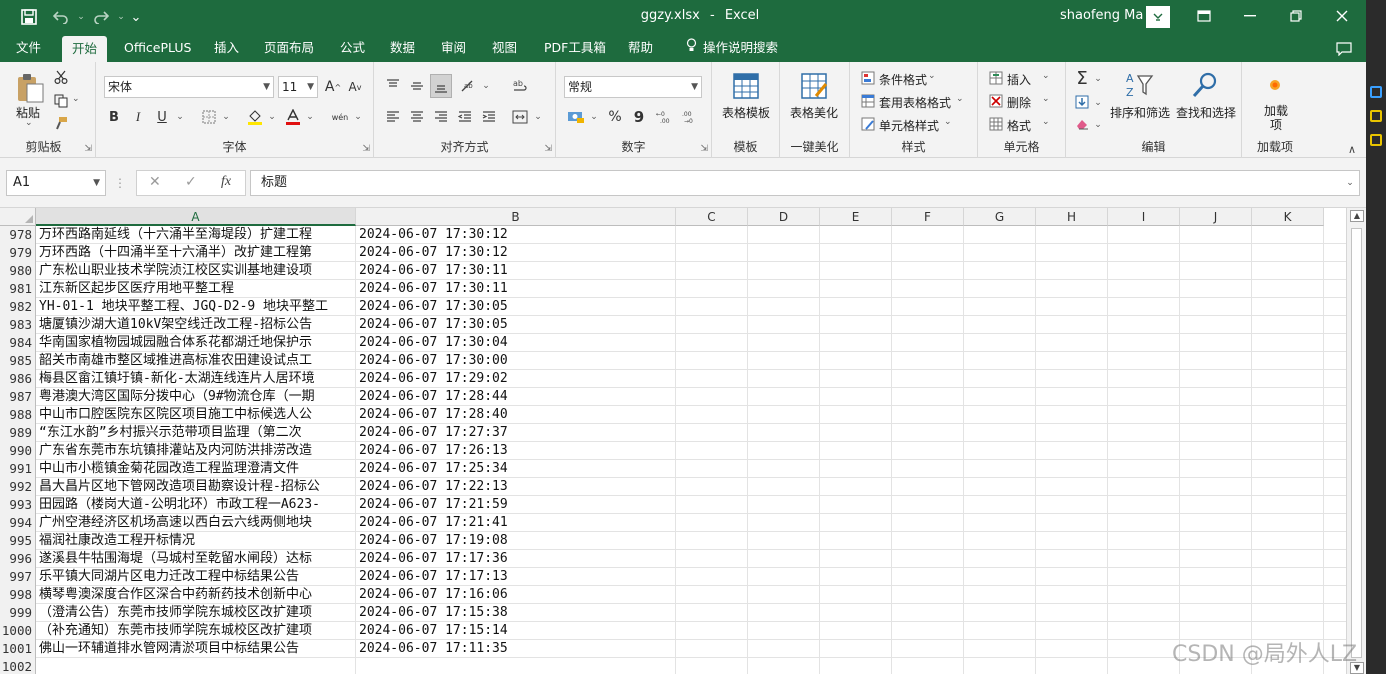  Describe the element at coordinates (516, 577) in the screenshot. I see `cell-datetime: 2024-06-07 17:17:13` at that location.